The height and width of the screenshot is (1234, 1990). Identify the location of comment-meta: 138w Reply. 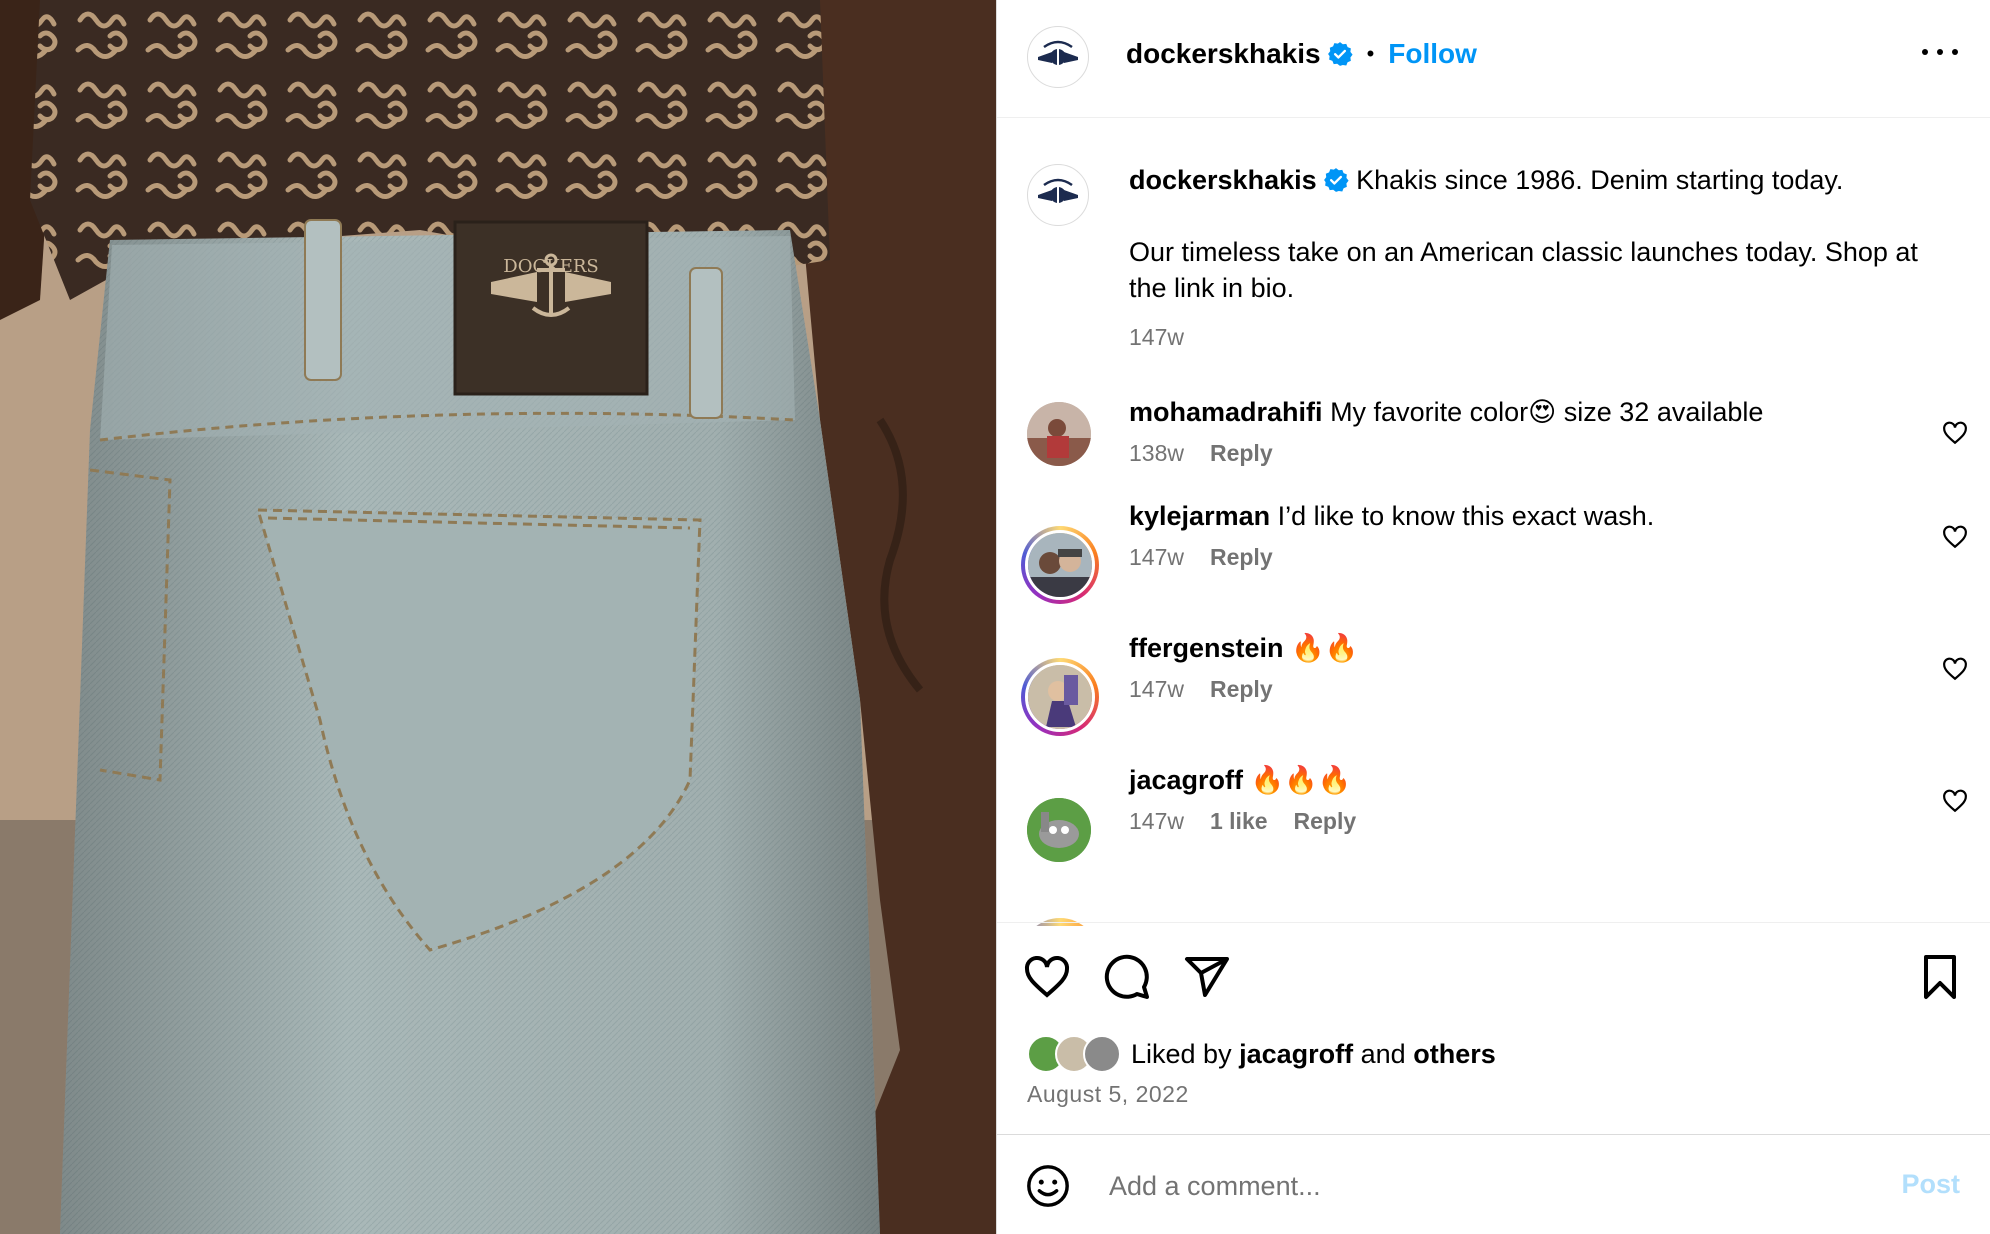
(1201, 453).